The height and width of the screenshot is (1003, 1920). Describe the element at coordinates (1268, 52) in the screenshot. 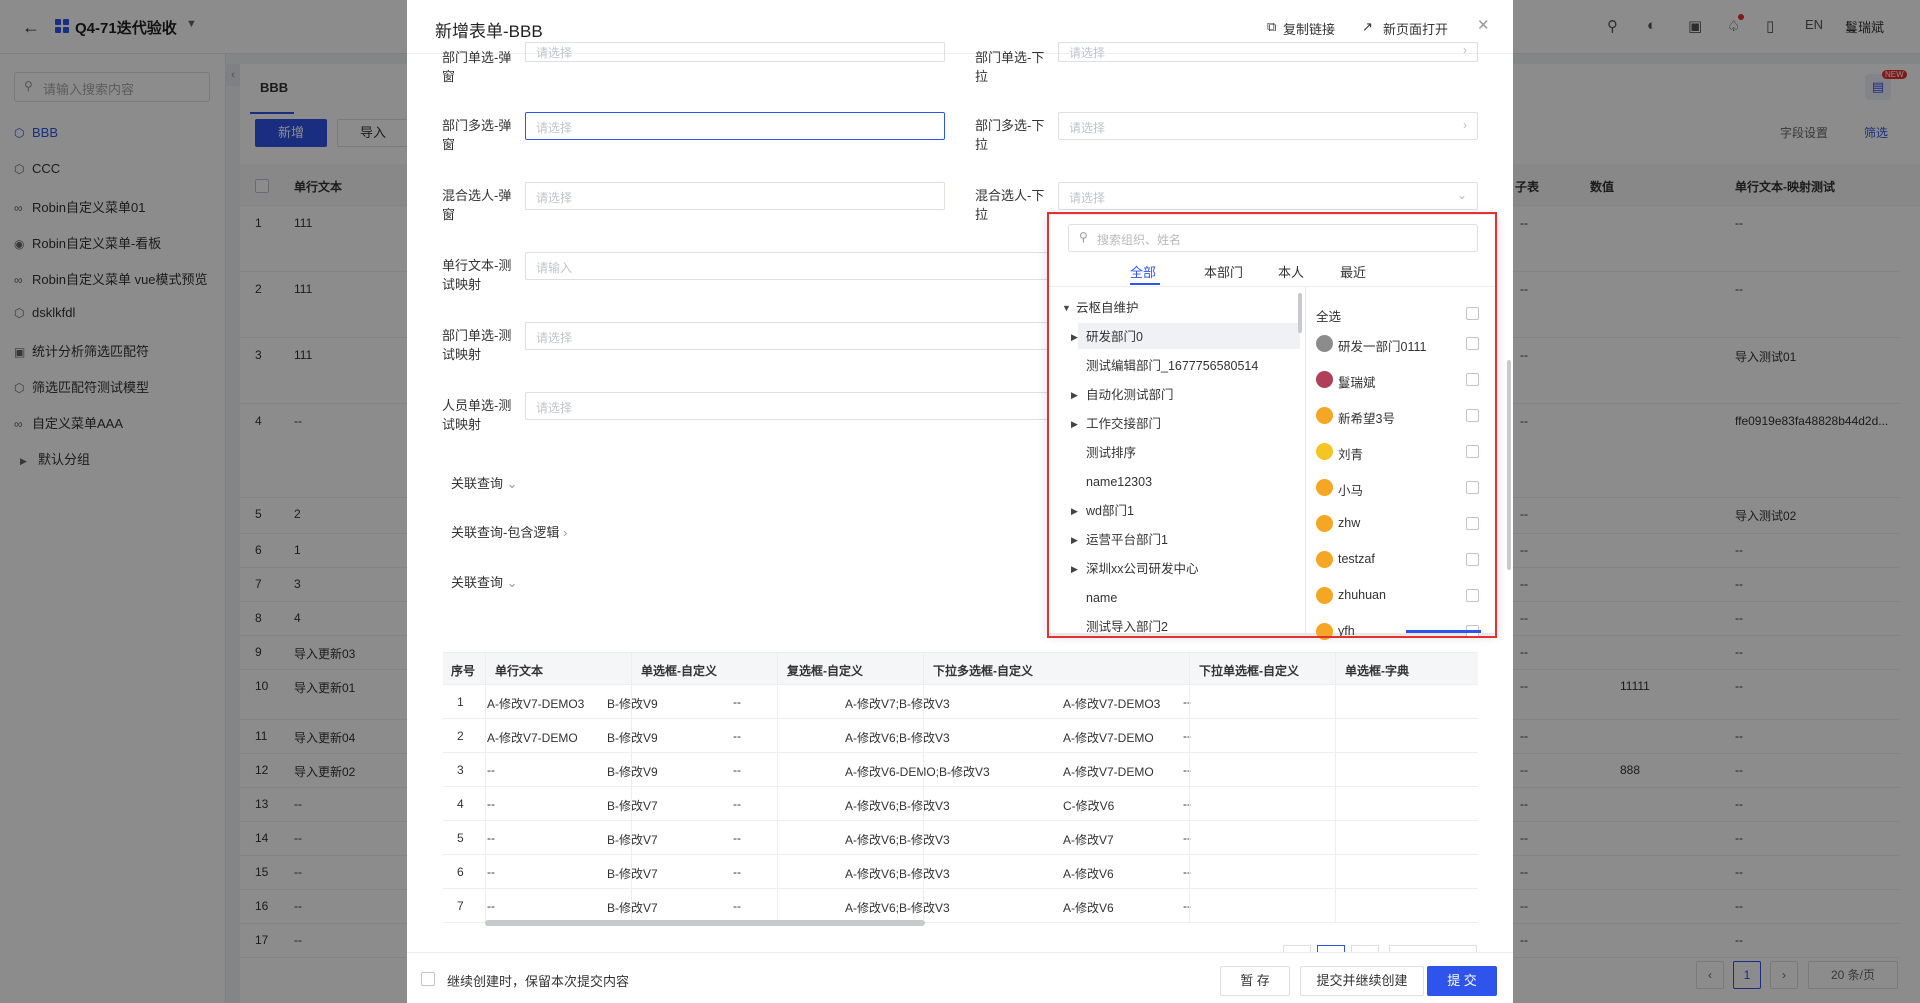

I see `dept-single-dropdown-input: 请选择 ›` at that location.